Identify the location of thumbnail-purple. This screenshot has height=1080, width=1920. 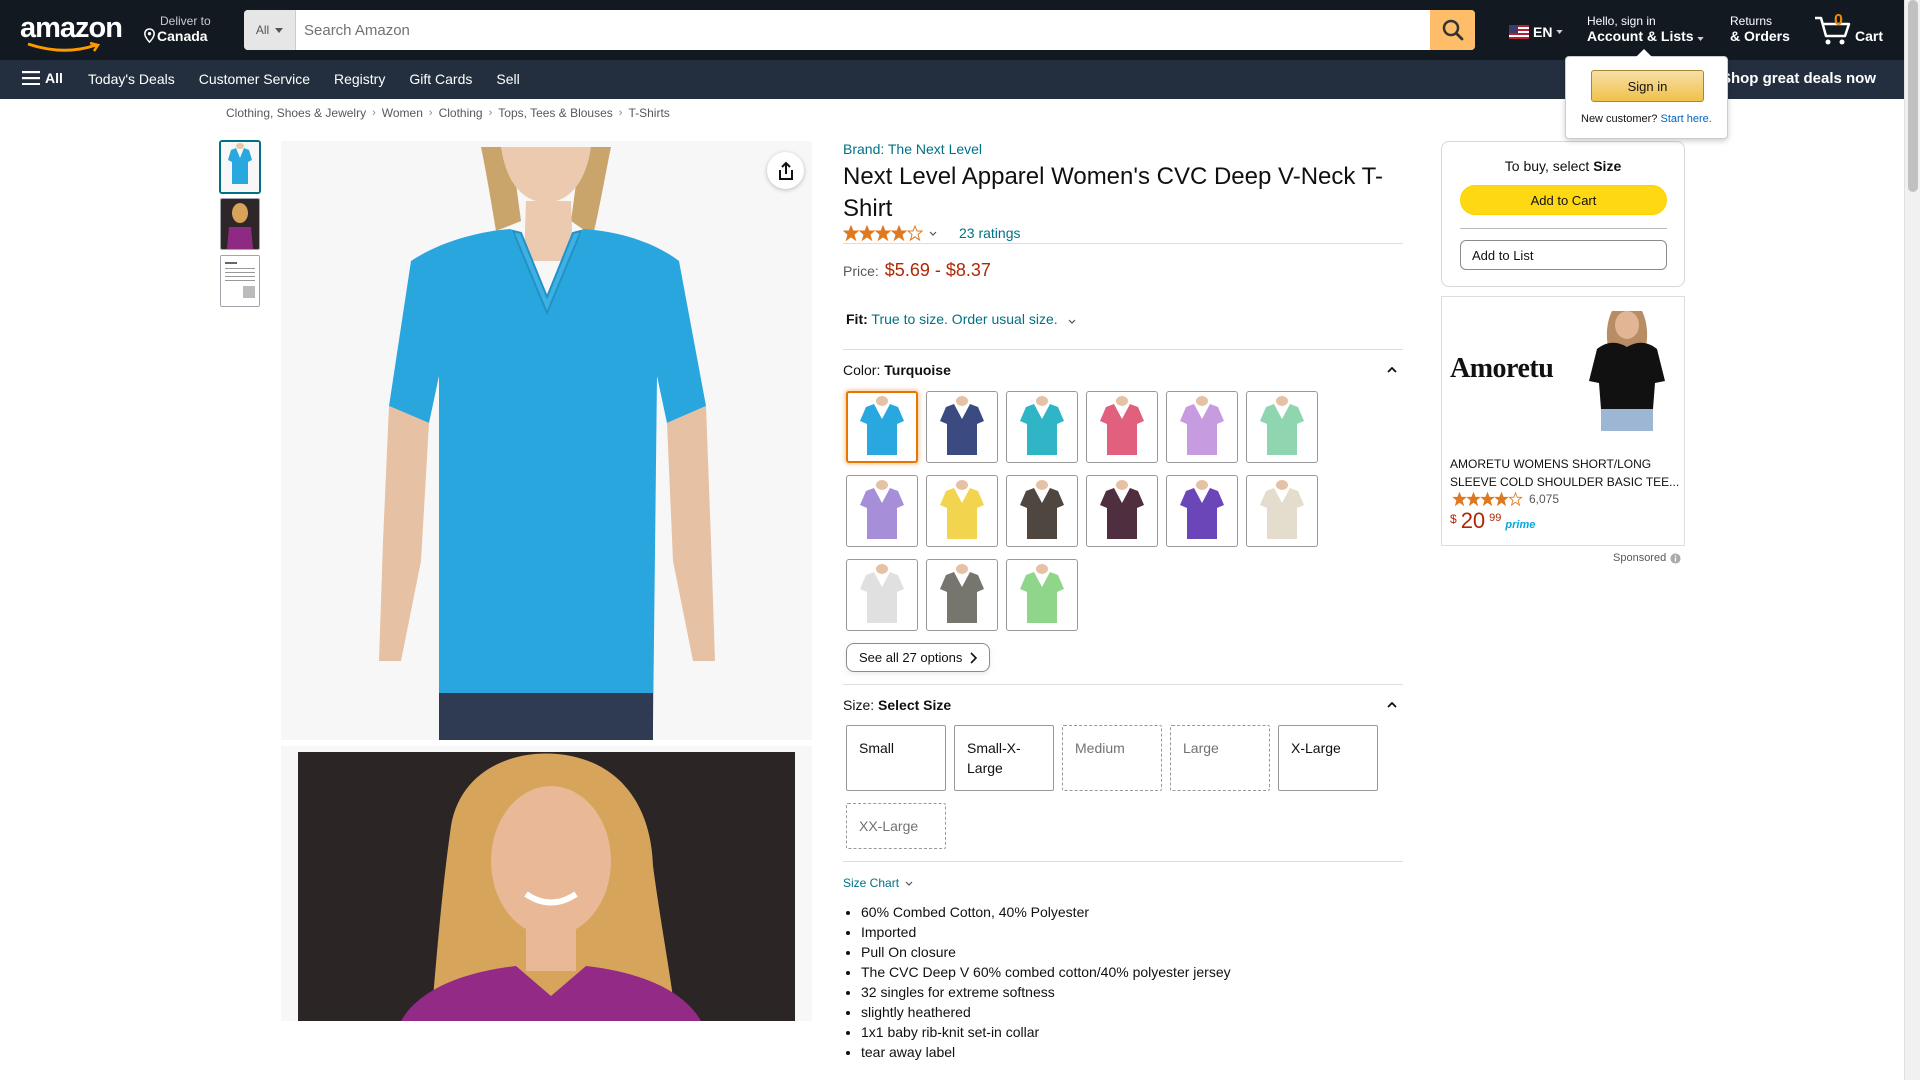
(240, 224).